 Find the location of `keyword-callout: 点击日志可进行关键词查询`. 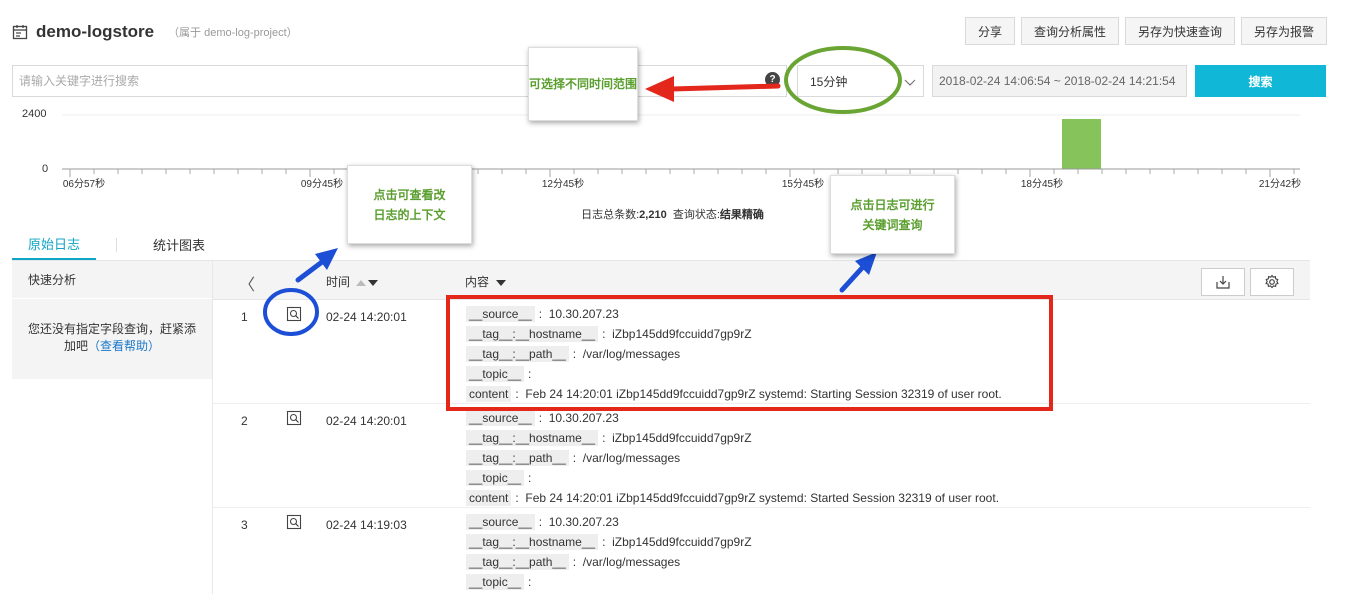

keyword-callout: 点击日志可进行关键词查询 is located at coordinates (892, 214).